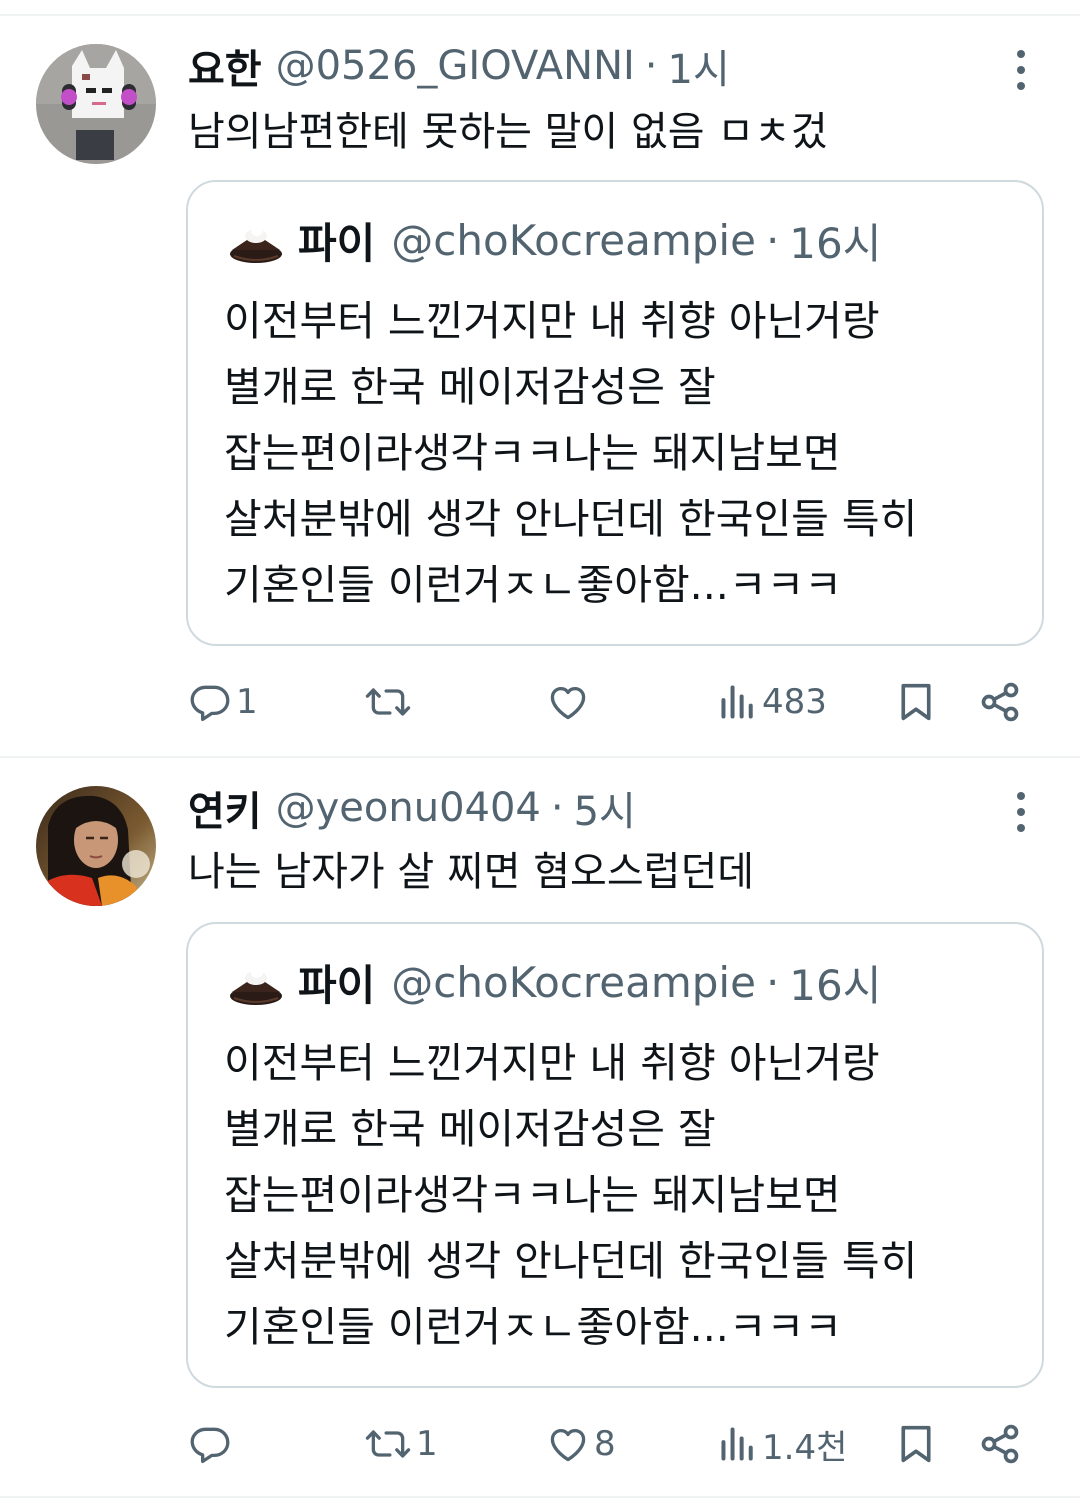 This screenshot has height=1506, width=1080. What do you see at coordinates (408, 808) in the screenshot?
I see `user-handle: @yeonu0404` at bounding box center [408, 808].